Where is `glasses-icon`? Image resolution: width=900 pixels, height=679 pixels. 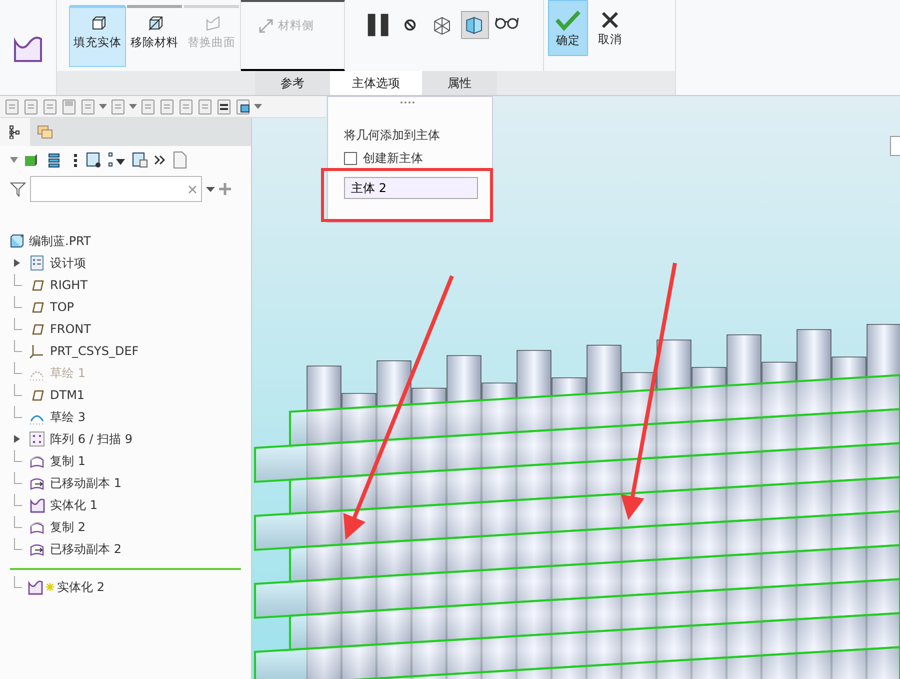 glasses-icon is located at coordinates (507, 23).